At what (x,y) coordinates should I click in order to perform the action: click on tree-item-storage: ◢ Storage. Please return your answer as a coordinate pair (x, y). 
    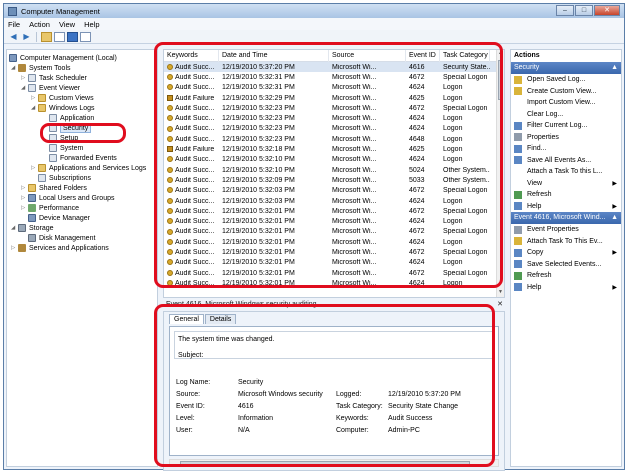
    Looking at the image, I should click on (32, 228).